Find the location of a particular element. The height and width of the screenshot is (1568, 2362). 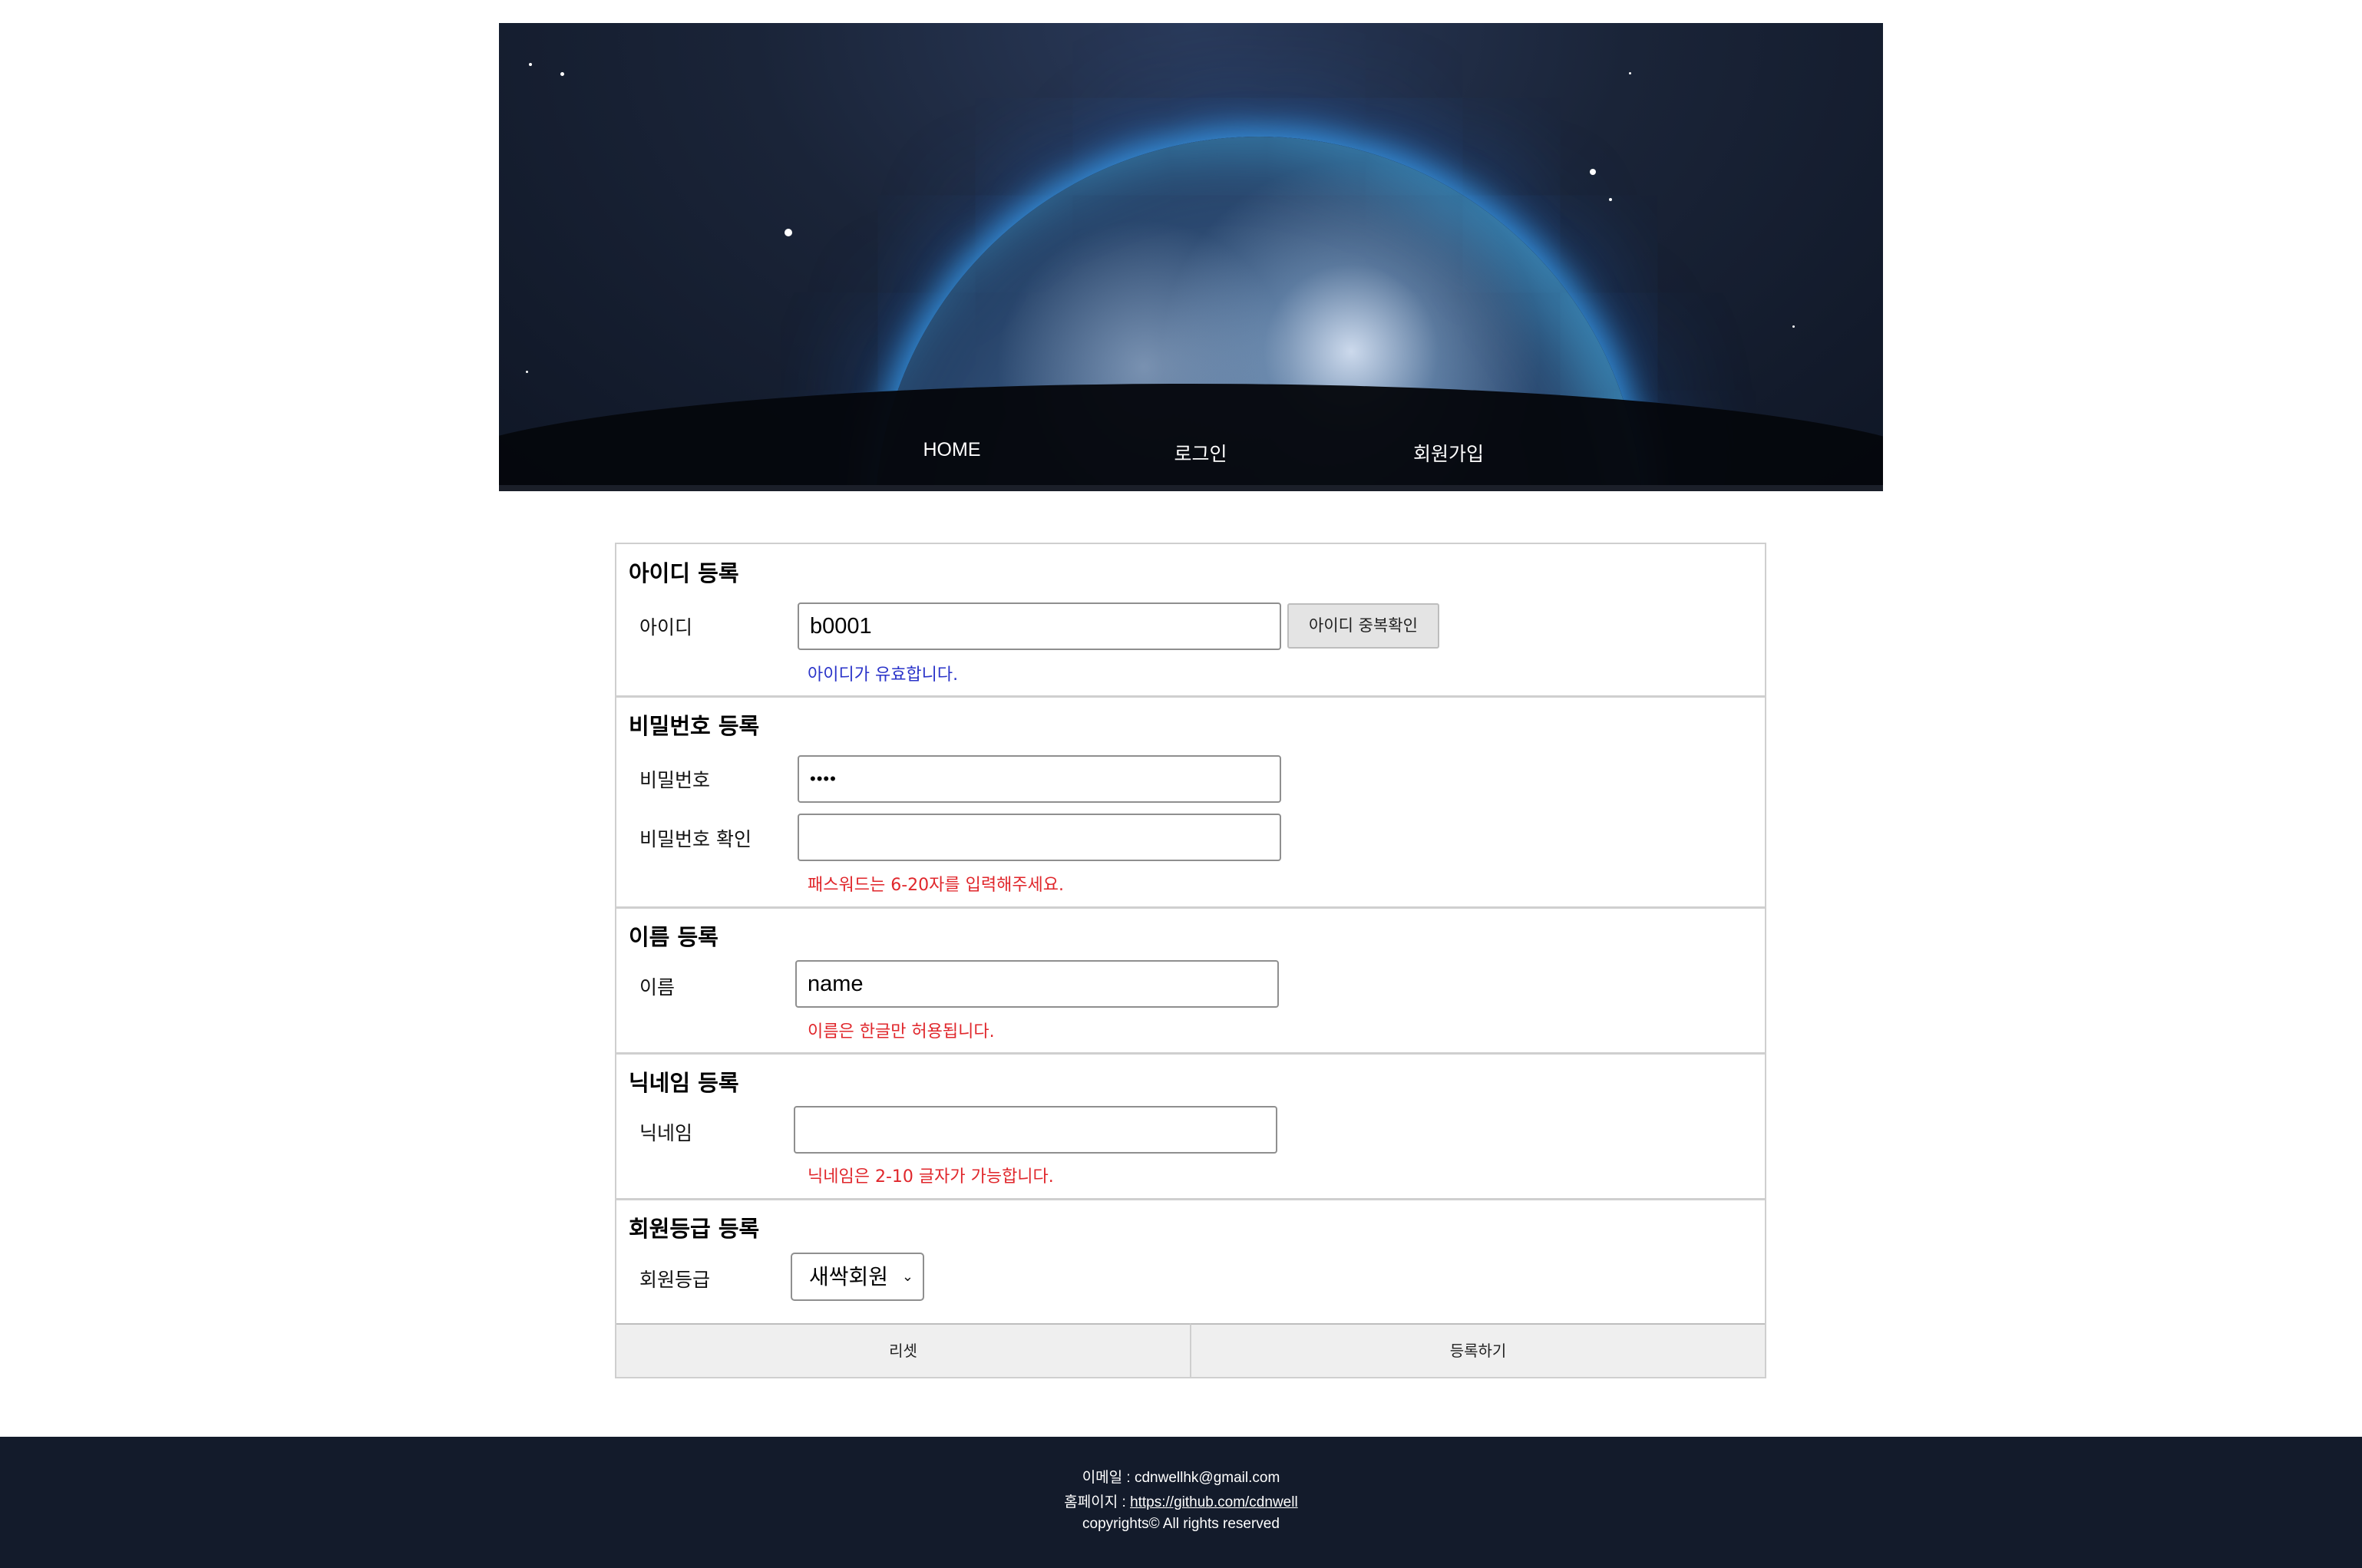

form-actions: 리셋 등록하기 is located at coordinates (1190, 1350).